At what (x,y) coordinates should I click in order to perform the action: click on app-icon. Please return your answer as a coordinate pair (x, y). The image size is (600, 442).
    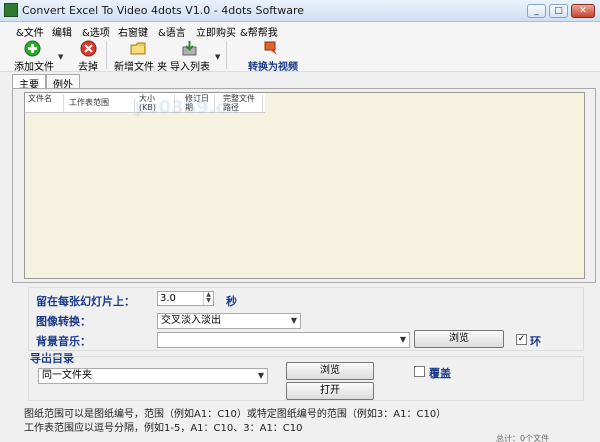
    Looking at the image, I should click on (11, 10).